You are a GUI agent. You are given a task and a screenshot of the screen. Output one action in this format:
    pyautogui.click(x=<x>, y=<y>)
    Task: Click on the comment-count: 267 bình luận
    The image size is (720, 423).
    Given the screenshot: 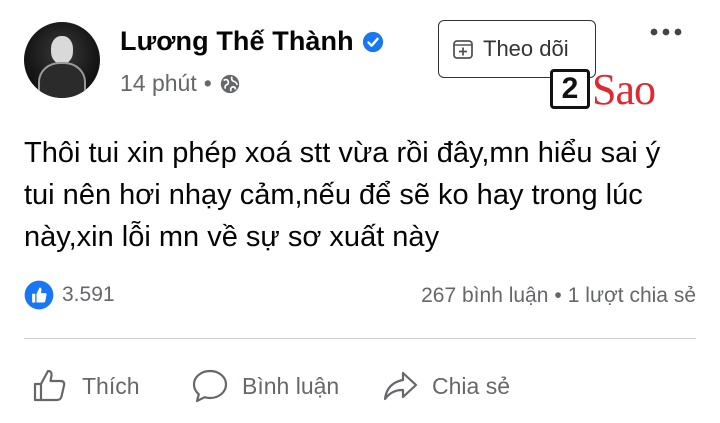 What is the action you would take?
    pyautogui.click(x=484, y=296)
    